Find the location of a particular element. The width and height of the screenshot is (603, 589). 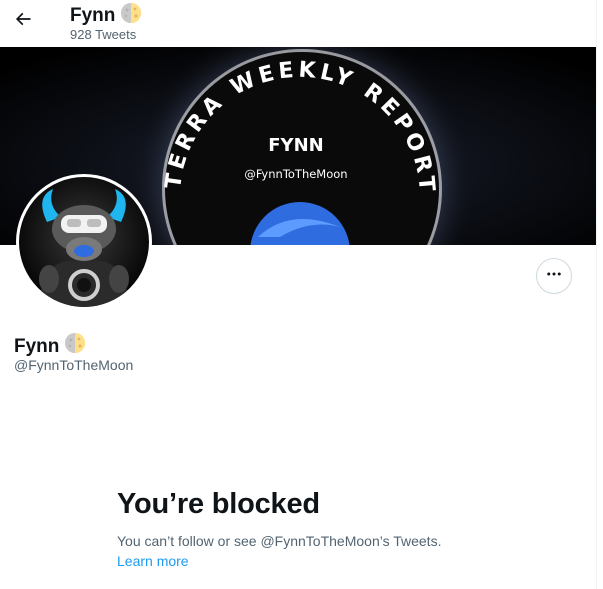

avatar is located at coordinates (84, 242).